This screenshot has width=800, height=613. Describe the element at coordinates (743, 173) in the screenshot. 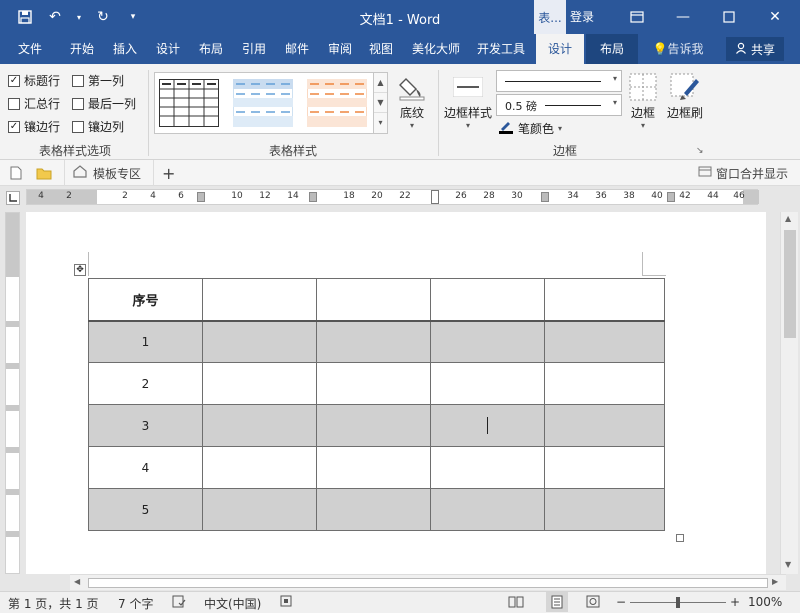

I see `window-merge-button: 窗口合并显示` at that location.